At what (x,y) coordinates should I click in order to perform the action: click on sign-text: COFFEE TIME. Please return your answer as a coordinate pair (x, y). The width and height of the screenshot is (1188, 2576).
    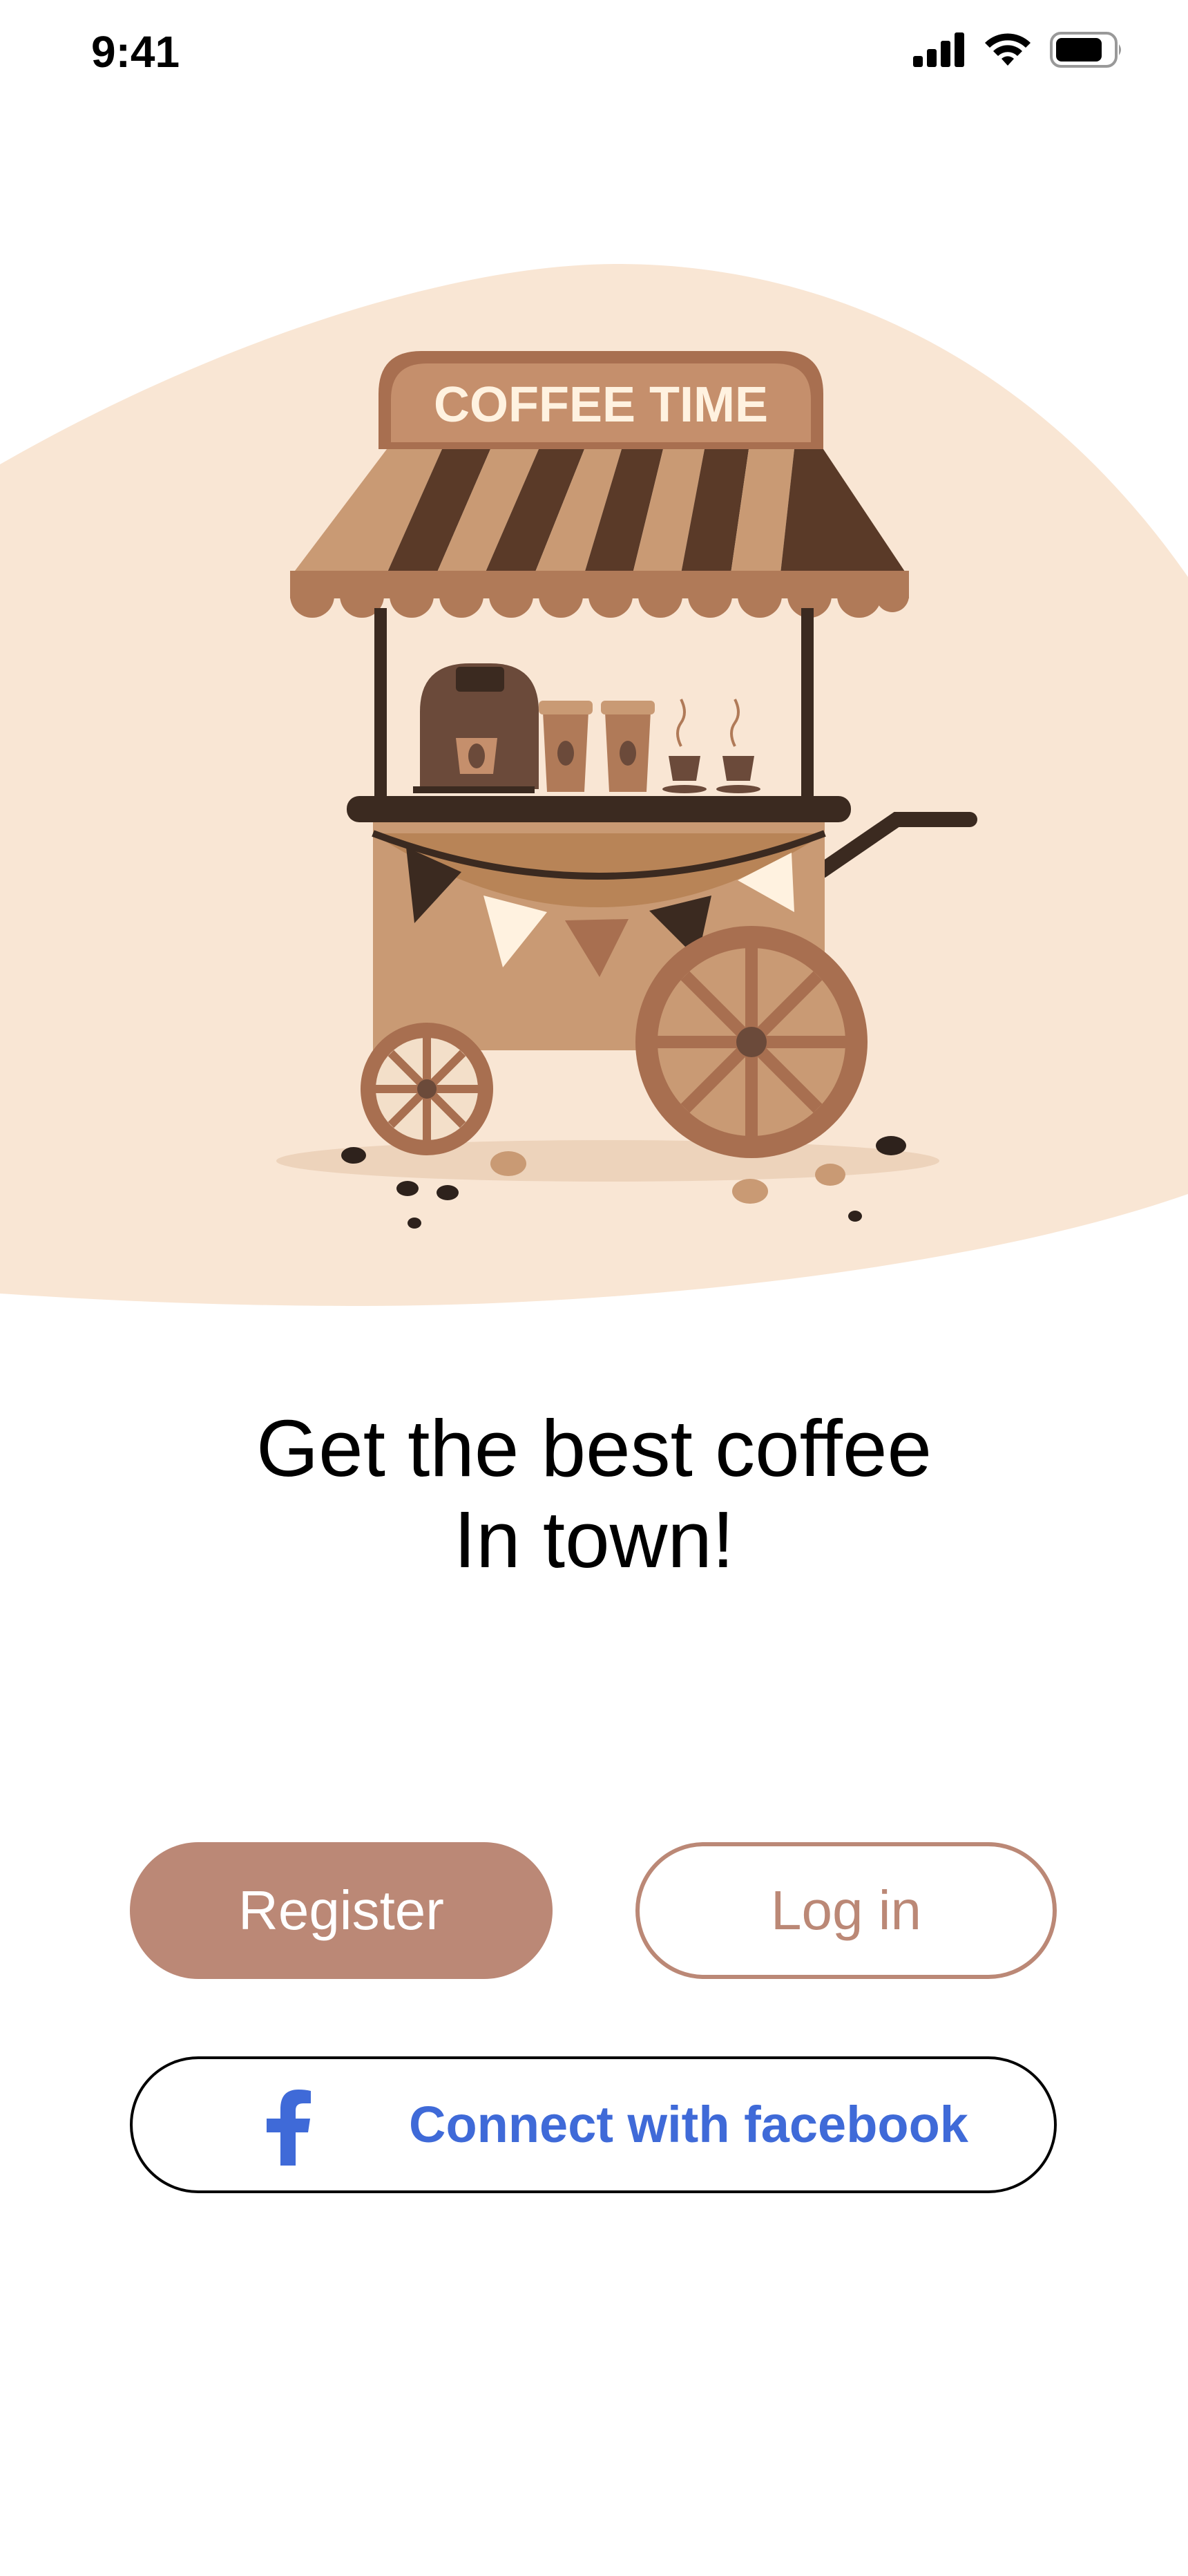
    Looking at the image, I should click on (601, 405).